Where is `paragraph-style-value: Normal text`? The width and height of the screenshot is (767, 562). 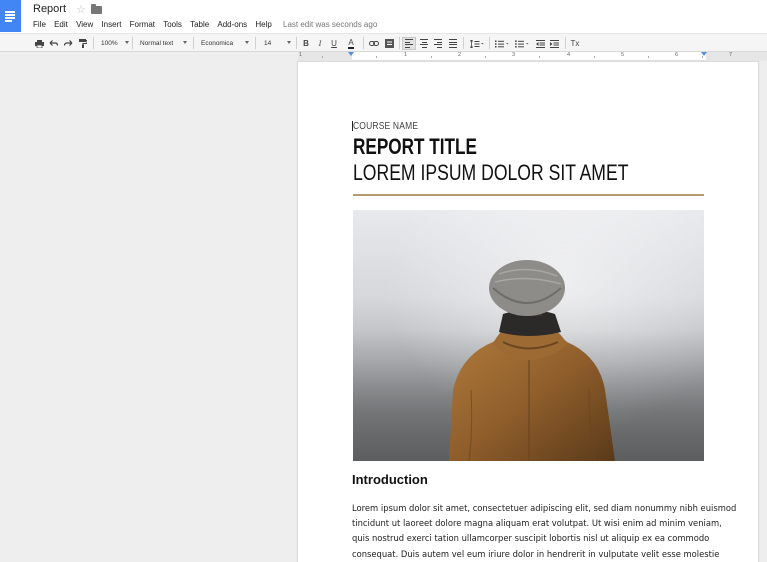 paragraph-style-value: Normal text is located at coordinates (157, 43).